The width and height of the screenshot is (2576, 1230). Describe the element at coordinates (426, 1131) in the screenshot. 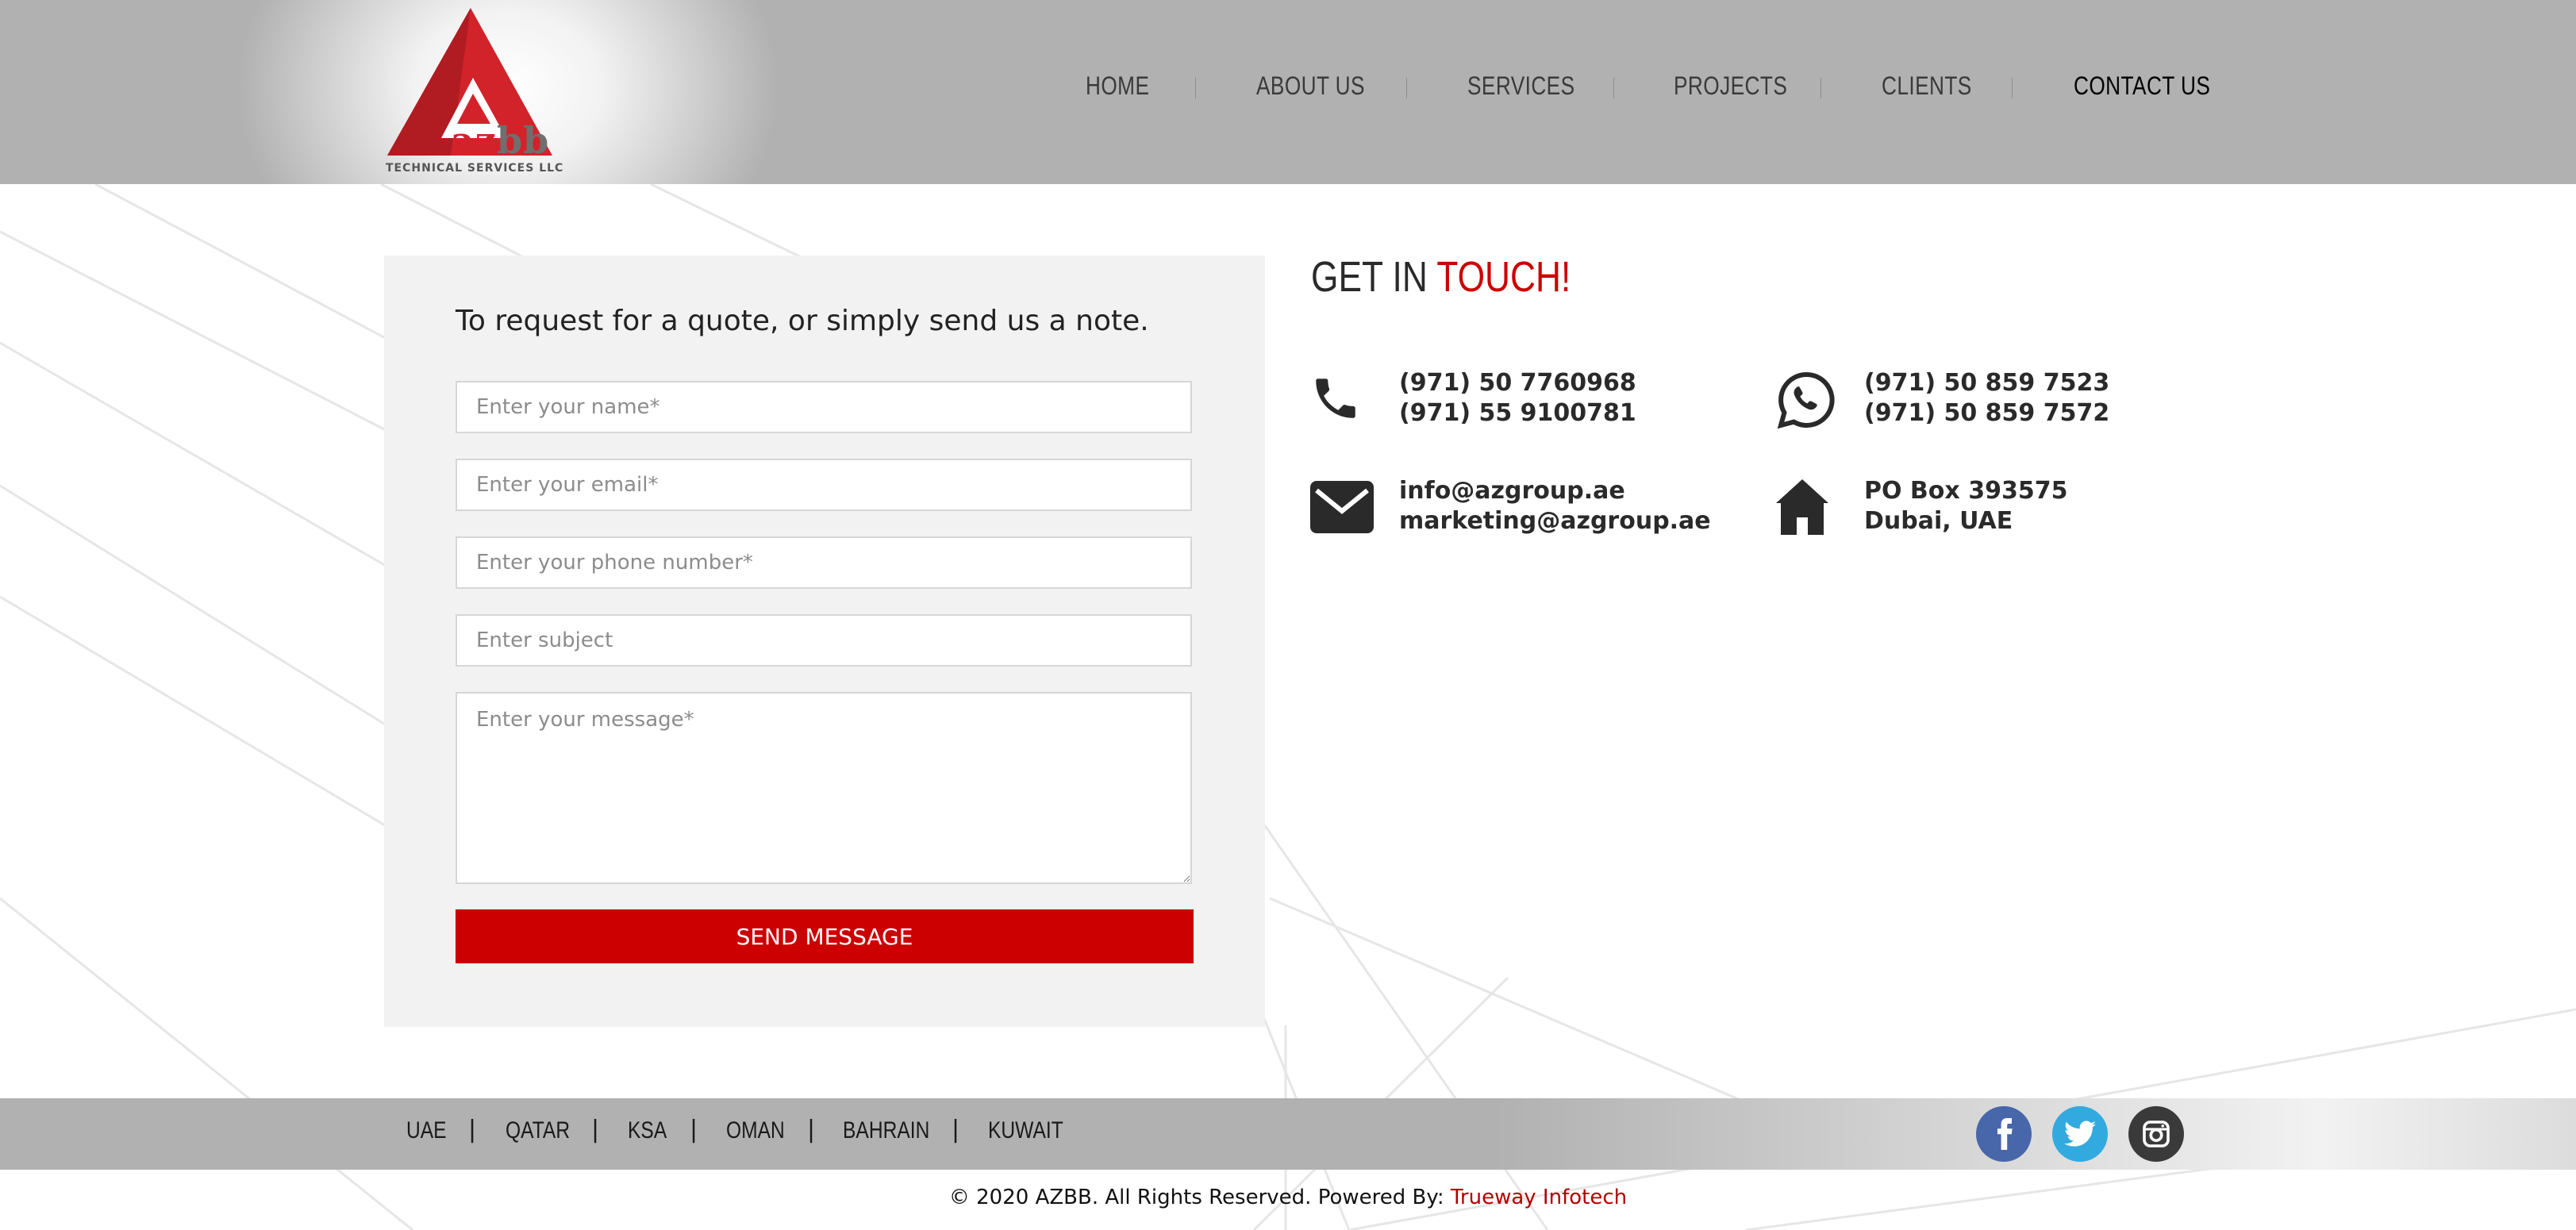

I see `country-uae: UAE` at that location.